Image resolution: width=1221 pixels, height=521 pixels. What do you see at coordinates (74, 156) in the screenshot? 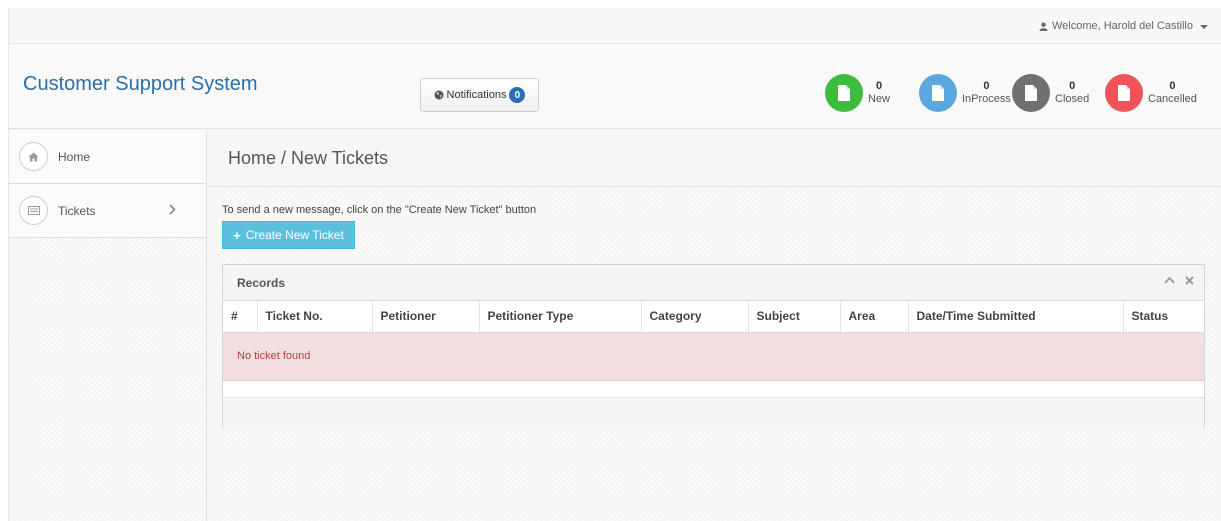
I see `sidebar-item-label: Home` at bounding box center [74, 156].